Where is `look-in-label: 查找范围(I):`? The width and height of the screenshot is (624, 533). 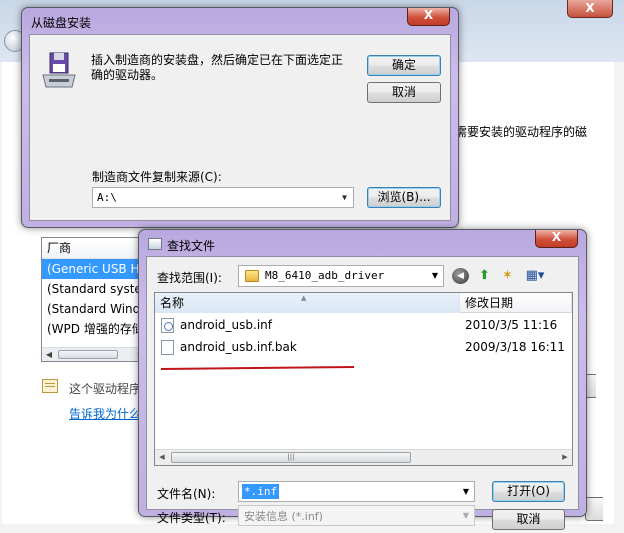 look-in-label: 查找范围(I): is located at coordinates (189, 278).